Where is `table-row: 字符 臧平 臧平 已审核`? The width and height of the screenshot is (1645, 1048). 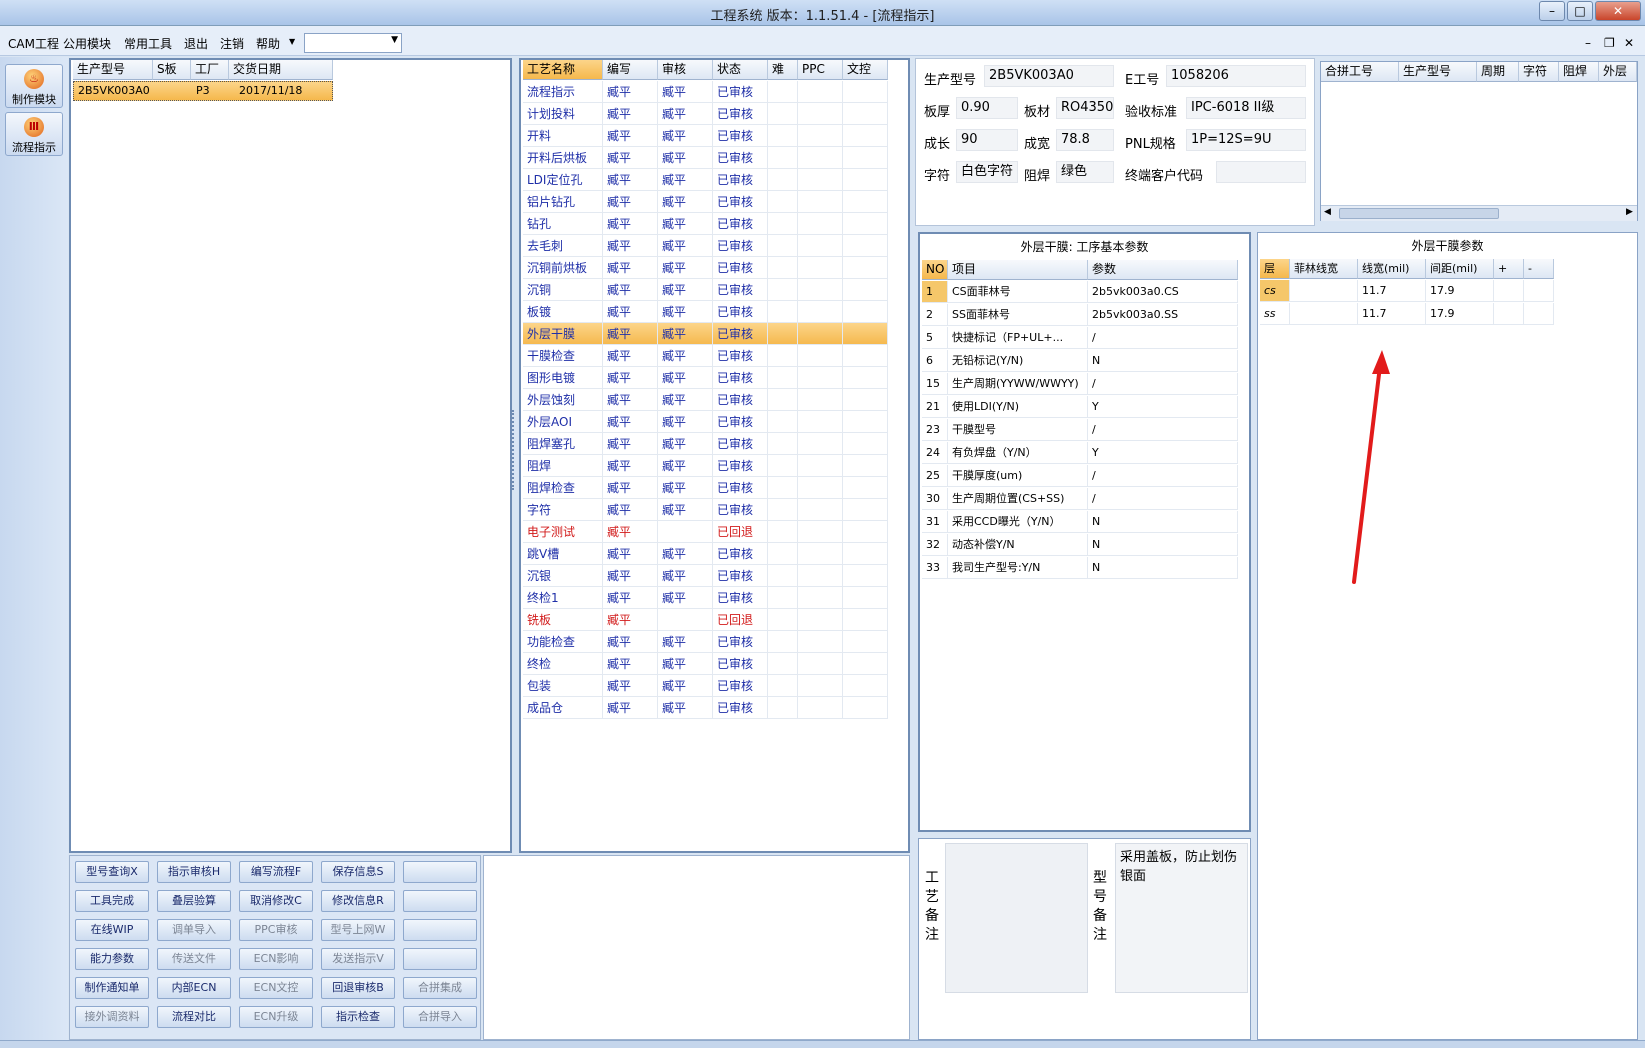
table-row: 字符 臧平 臧平 已审核 is located at coordinates (705, 510).